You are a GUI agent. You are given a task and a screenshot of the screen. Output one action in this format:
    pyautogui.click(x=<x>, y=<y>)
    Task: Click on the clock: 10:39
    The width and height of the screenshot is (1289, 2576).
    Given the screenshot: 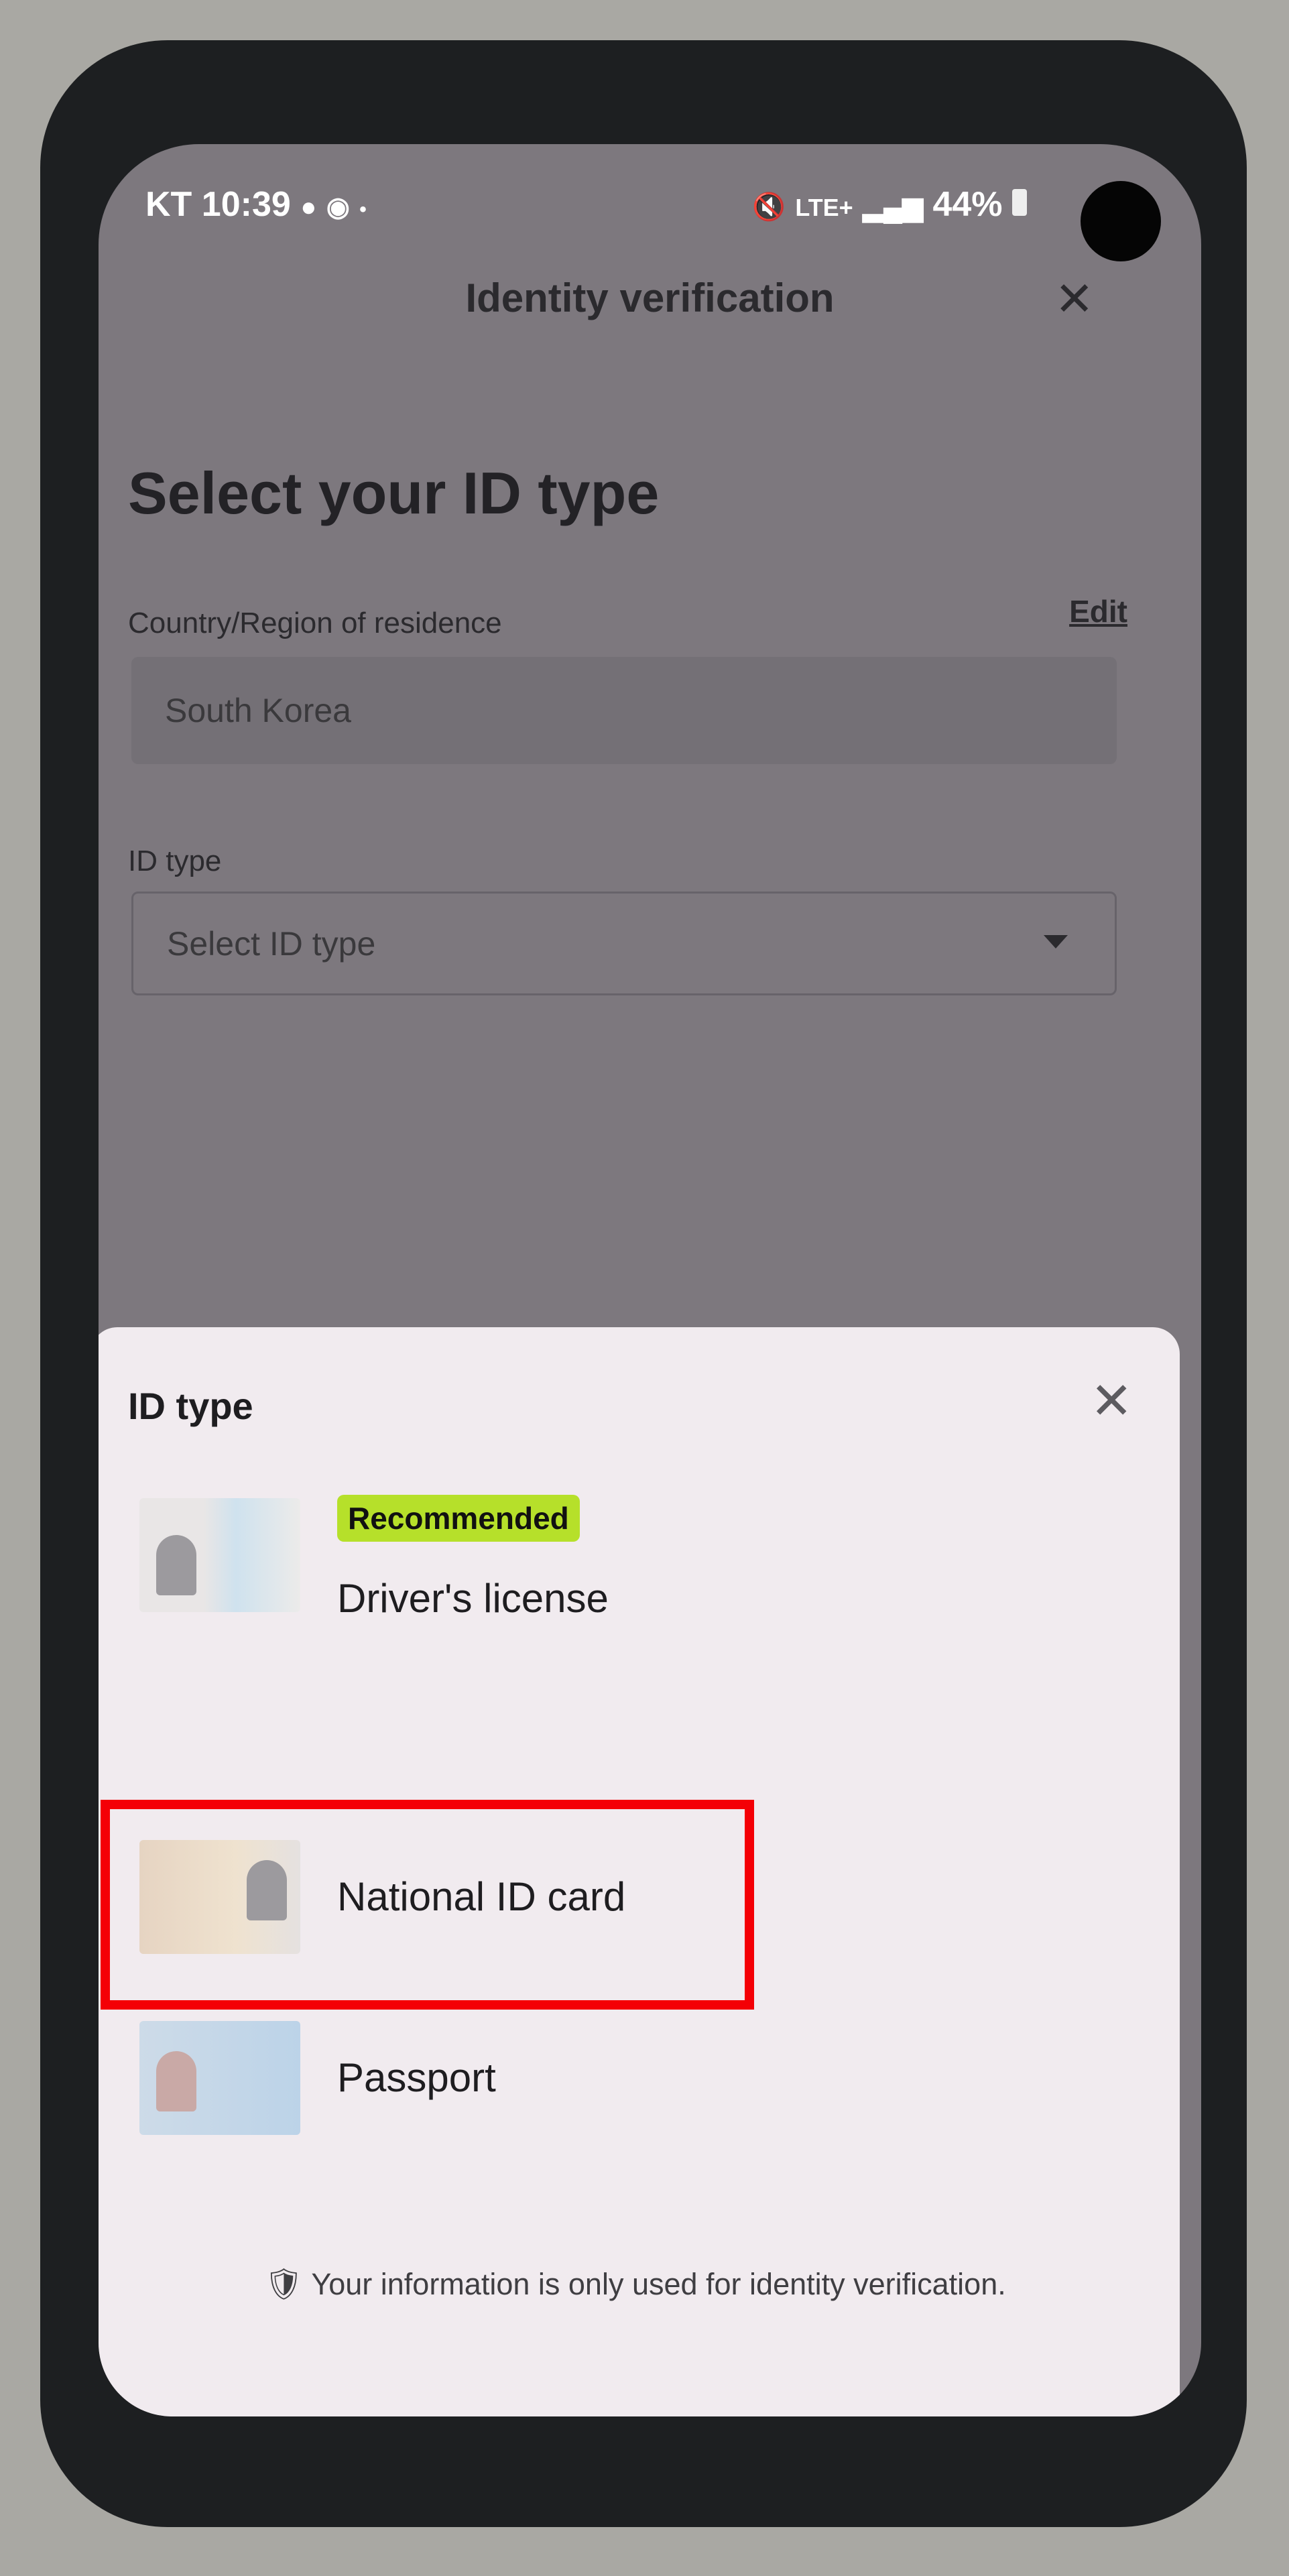 What is the action you would take?
    pyautogui.click(x=246, y=205)
    